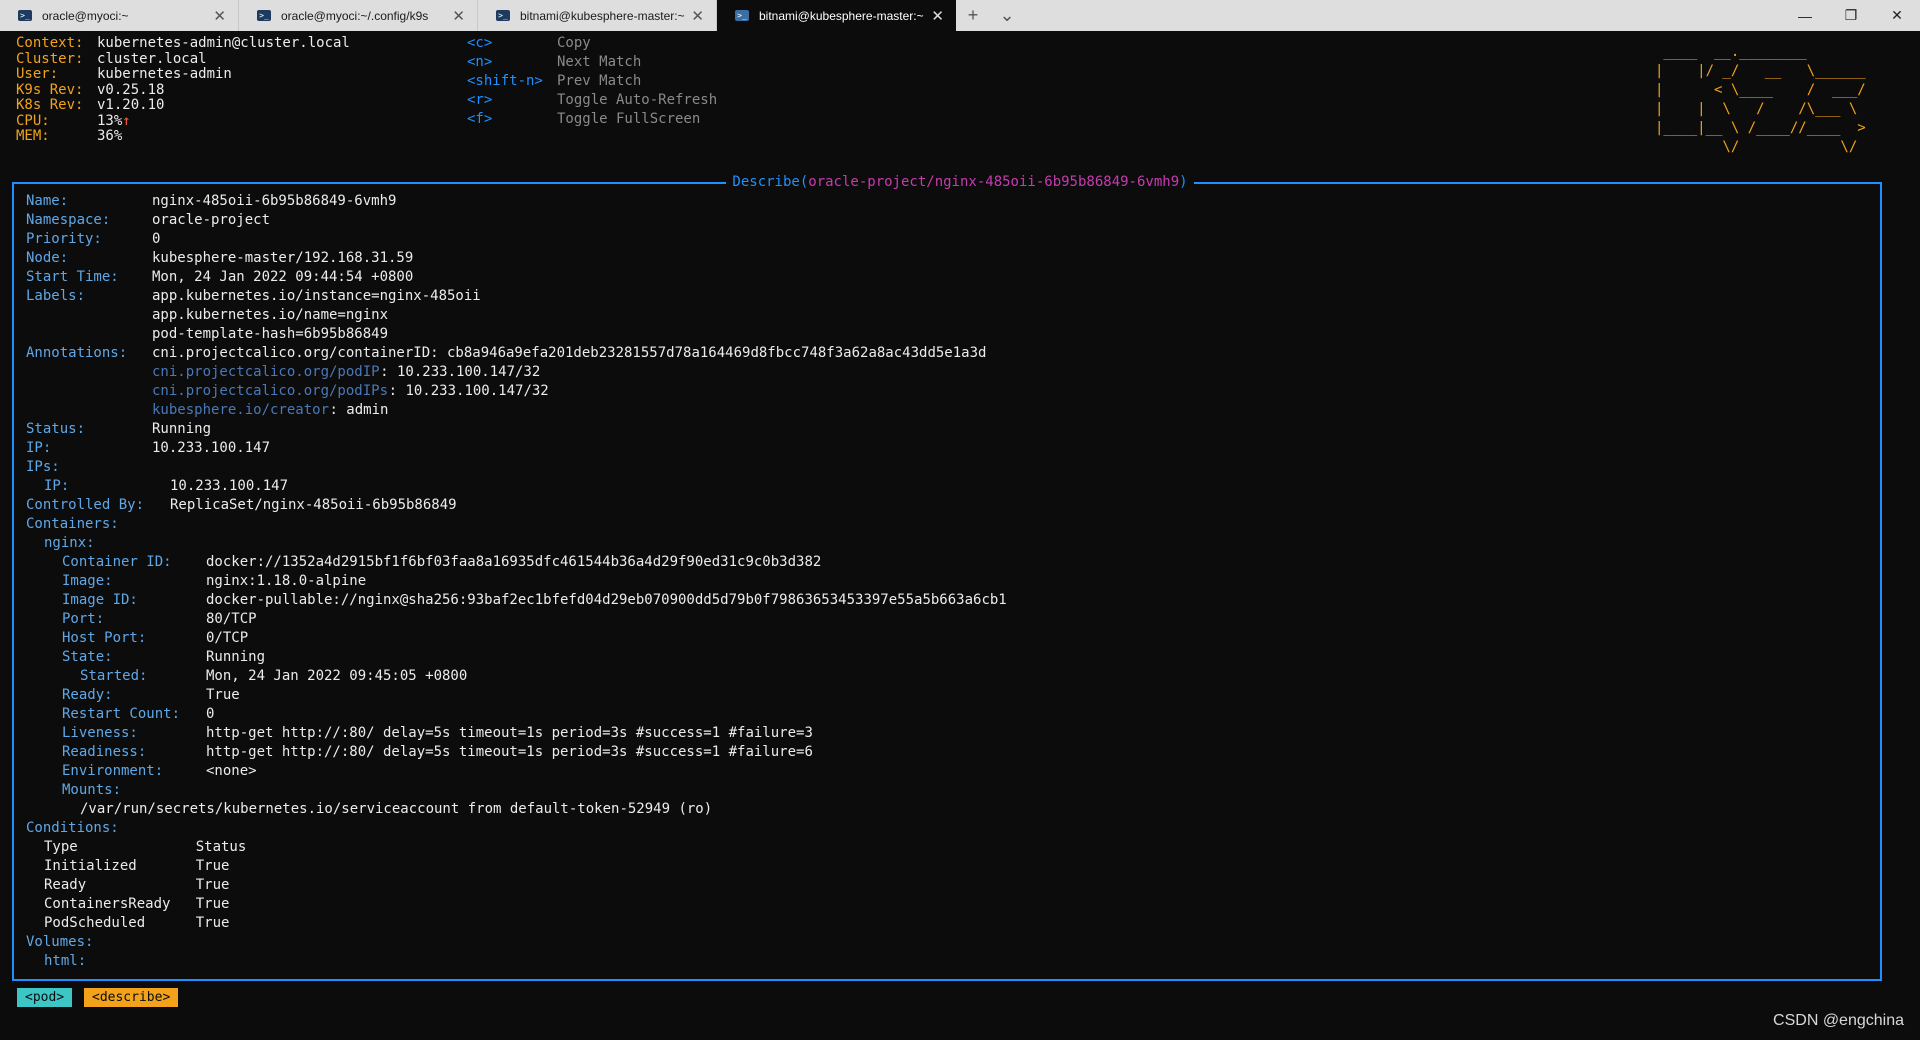 This screenshot has height=1040, width=1920. What do you see at coordinates (283, 258) in the screenshot?
I see `field-value: kubesphere-master/192.168.31.59` at bounding box center [283, 258].